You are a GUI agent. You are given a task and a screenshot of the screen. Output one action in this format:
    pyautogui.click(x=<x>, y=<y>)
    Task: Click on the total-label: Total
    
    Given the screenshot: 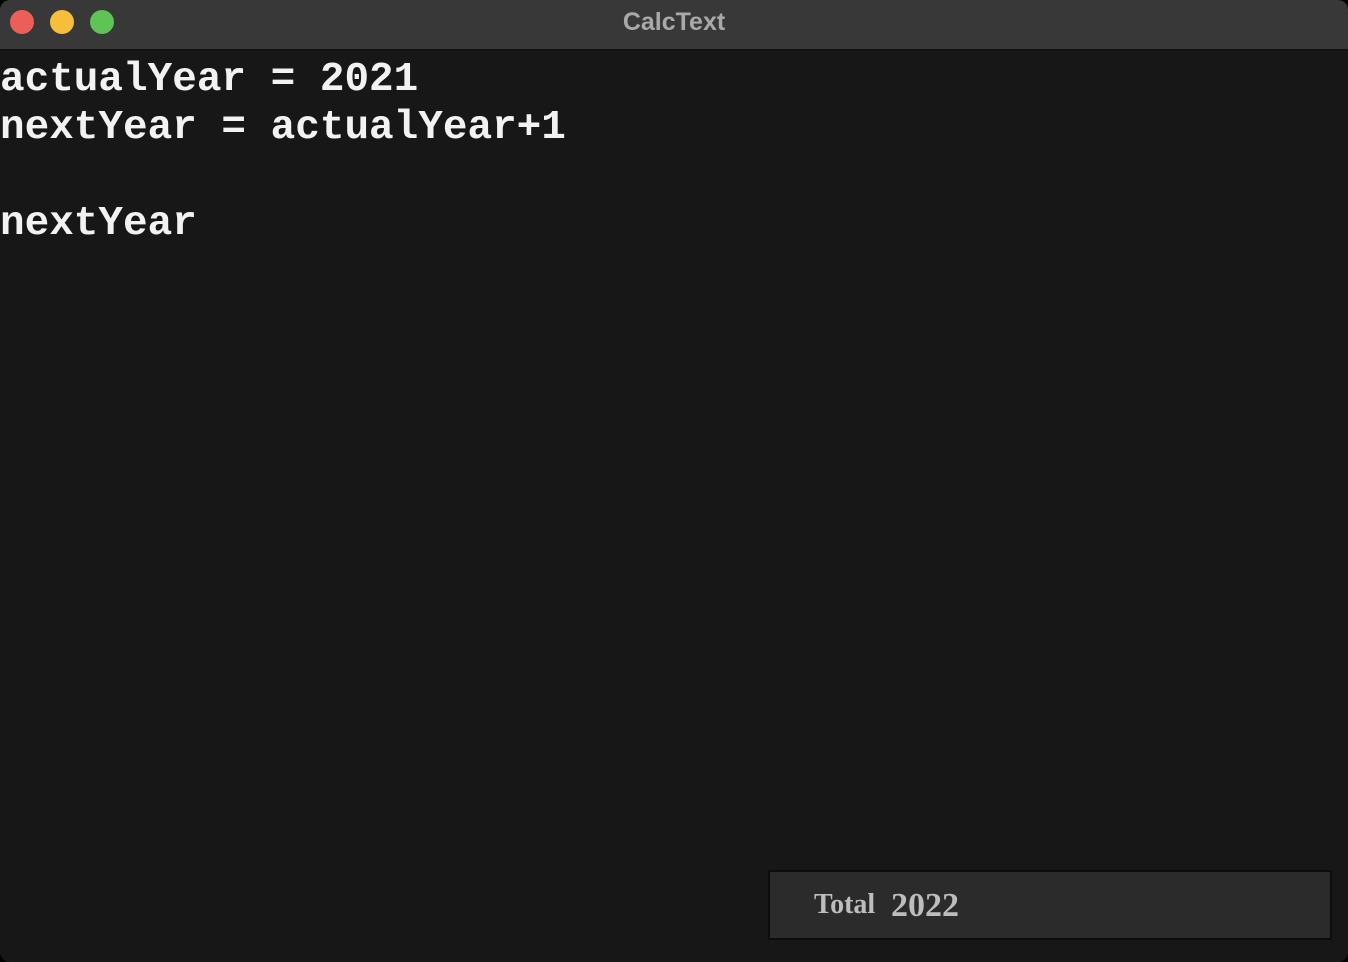 What is the action you would take?
    pyautogui.click(x=845, y=904)
    